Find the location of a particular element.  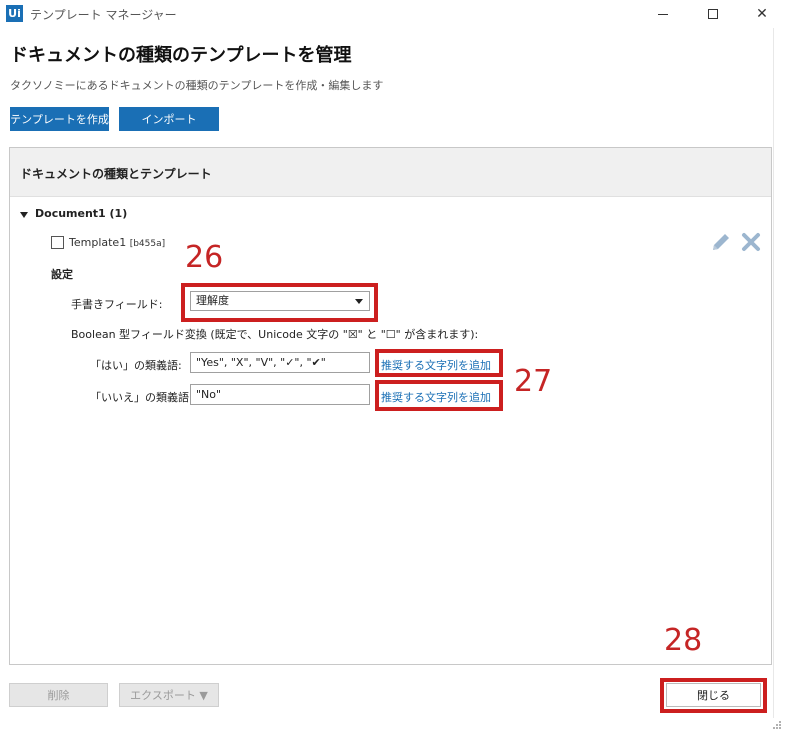

panel-header-title: ドキュメントの種類とテンプレート is located at coordinates (116, 174).